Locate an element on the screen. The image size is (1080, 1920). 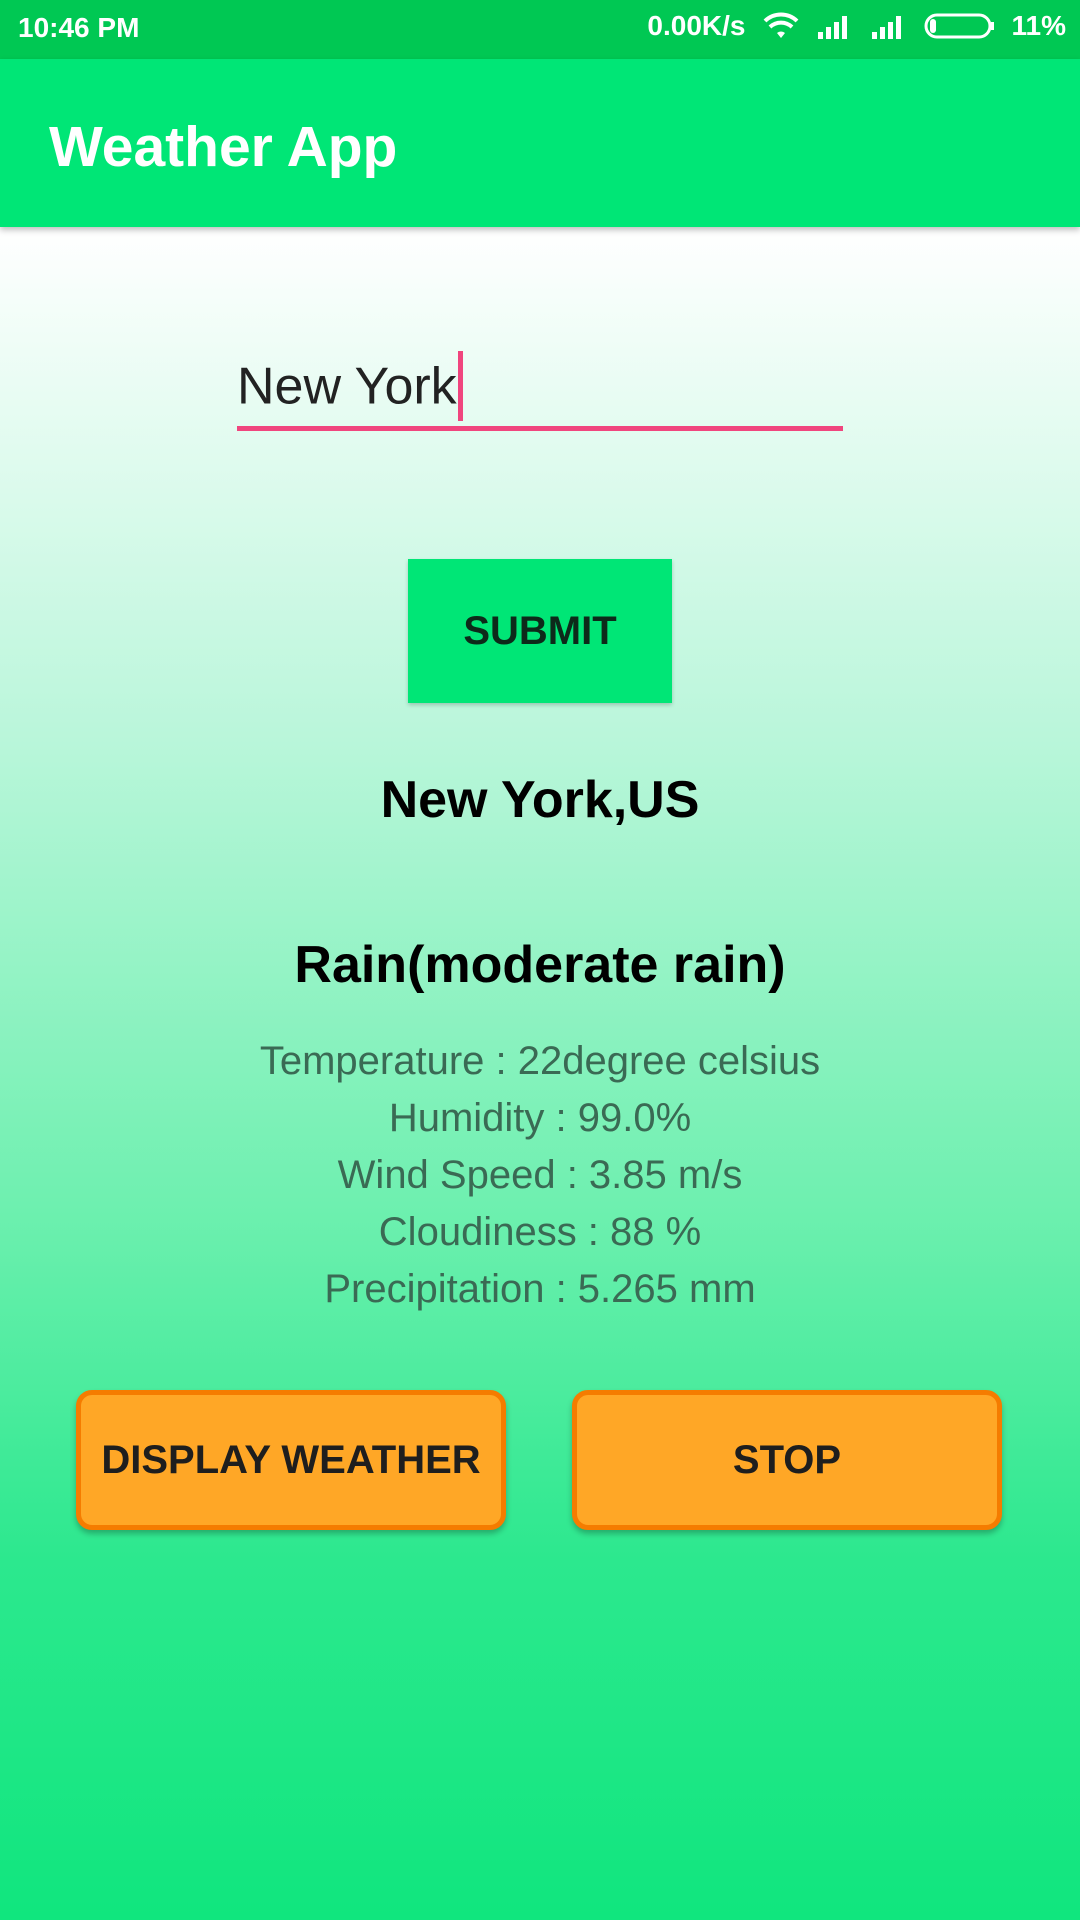
stop-button: STOP is located at coordinates (787, 1460).